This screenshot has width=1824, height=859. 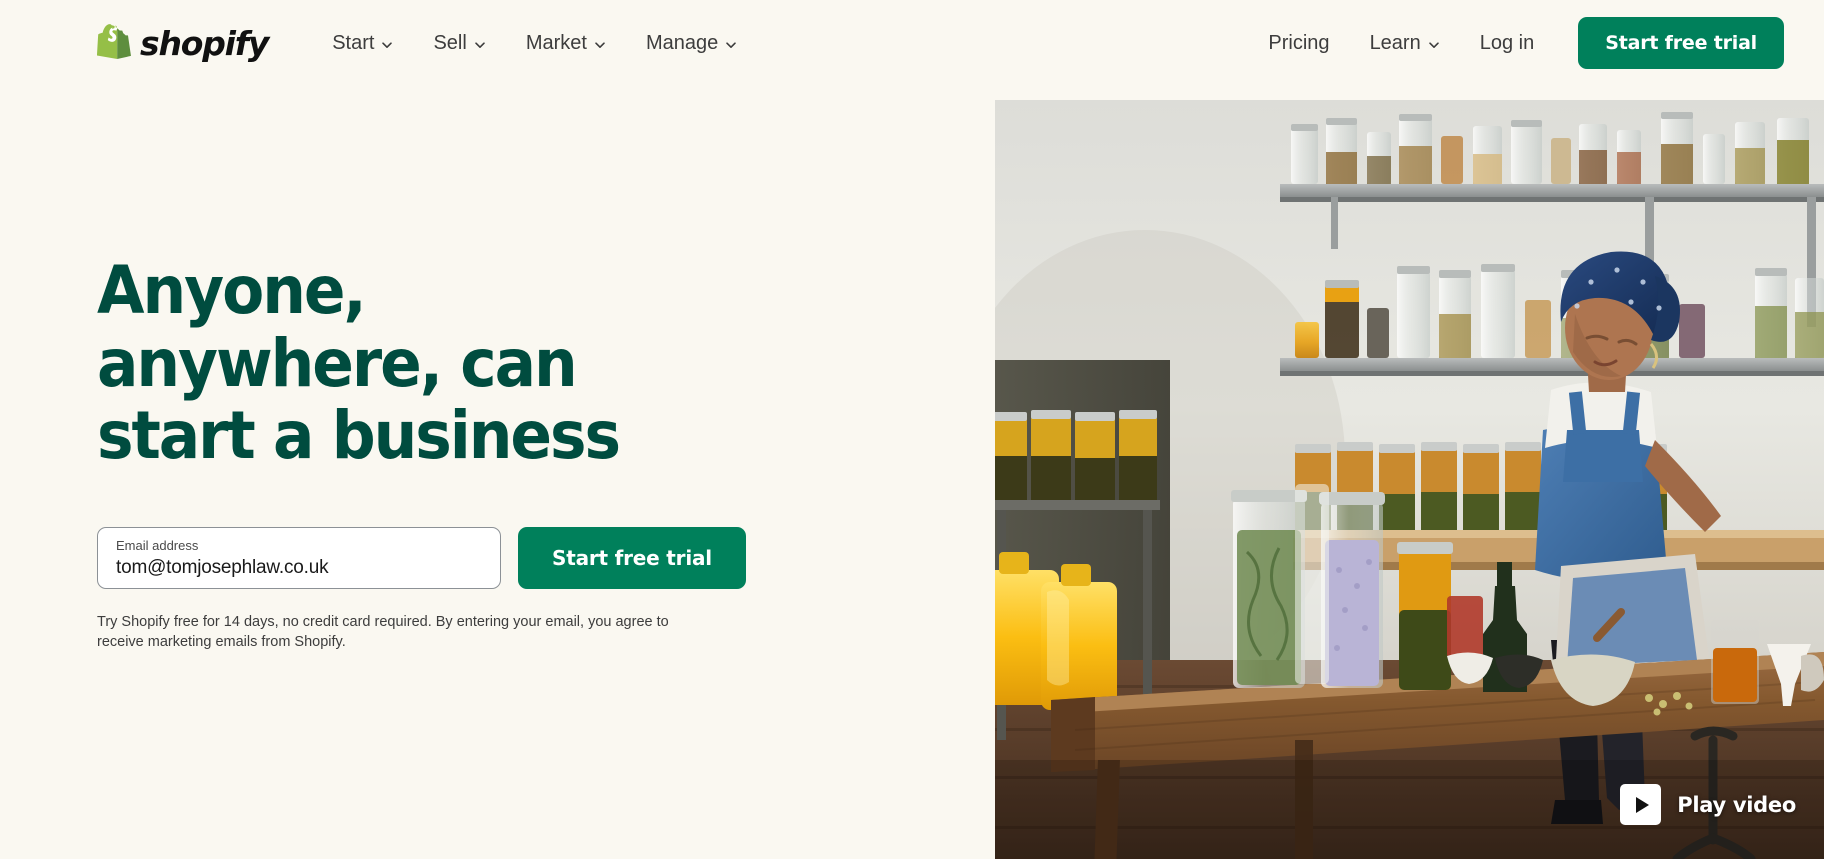 I want to click on nav-label-pricing: Pricing, so click(x=1299, y=42).